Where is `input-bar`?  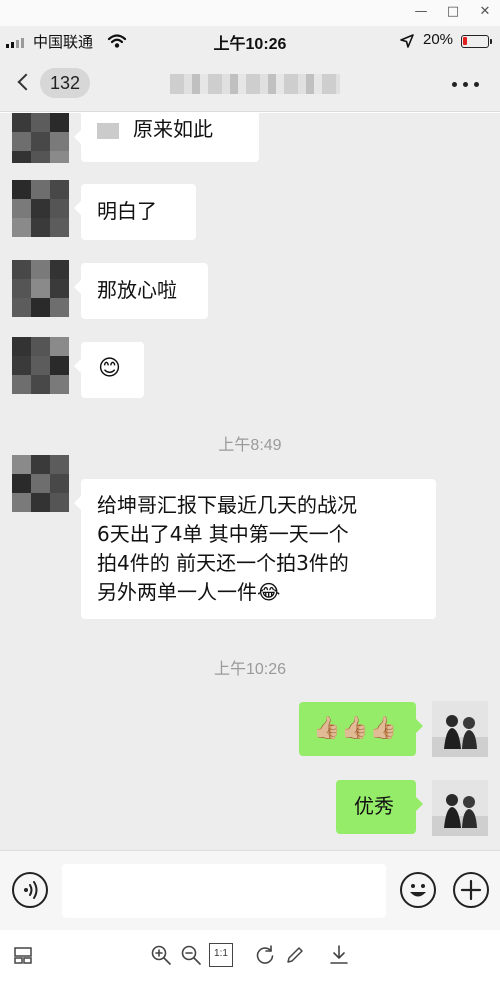 input-bar is located at coordinates (250, 890).